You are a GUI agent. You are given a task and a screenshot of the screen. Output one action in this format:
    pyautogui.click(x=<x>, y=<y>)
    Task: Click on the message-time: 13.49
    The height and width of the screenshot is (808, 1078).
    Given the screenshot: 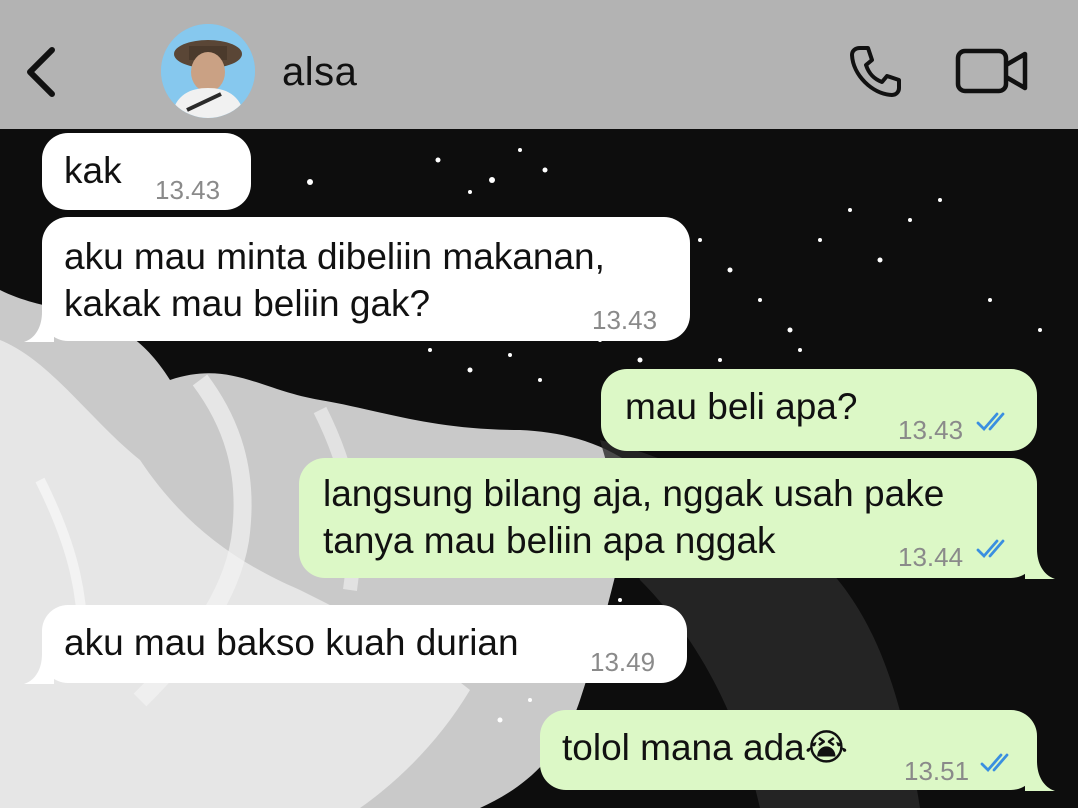 What is the action you would take?
    pyautogui.click(x=623, y=662)
    